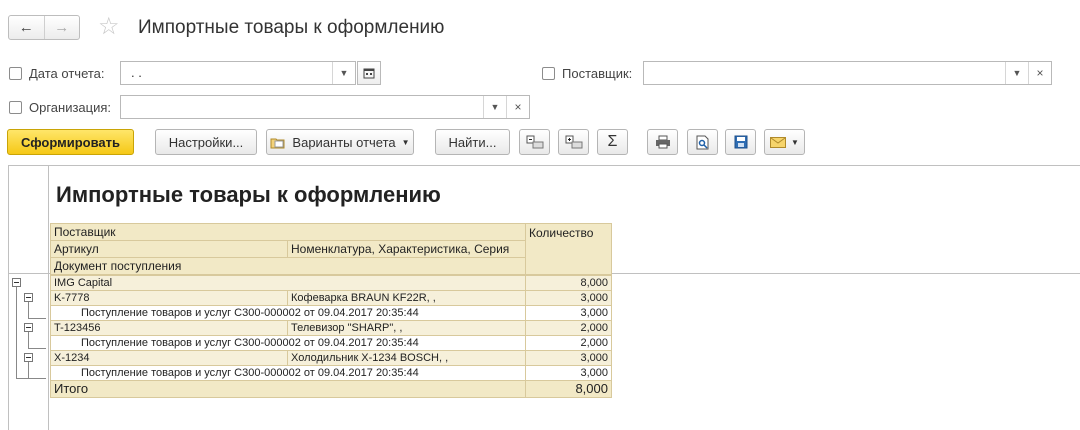 This screenshot has width=1080, height=430. I want to click on calendar-button, so click(369, 73).